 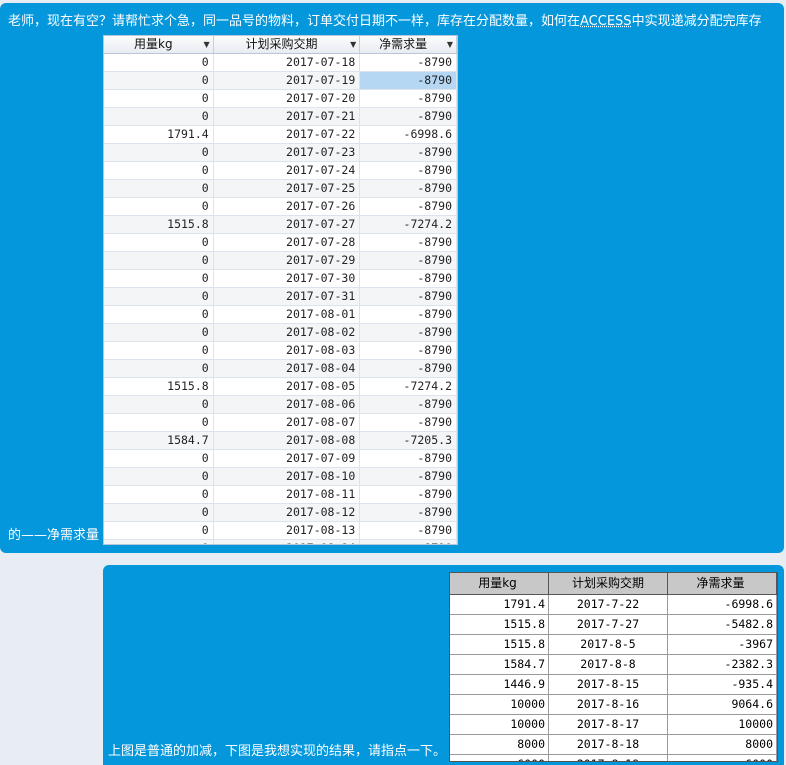 What do you see at coordinates (287, 224) in the screenshot?
I see `table-cell: 2017-07-27` at bounding box center [287, 224].